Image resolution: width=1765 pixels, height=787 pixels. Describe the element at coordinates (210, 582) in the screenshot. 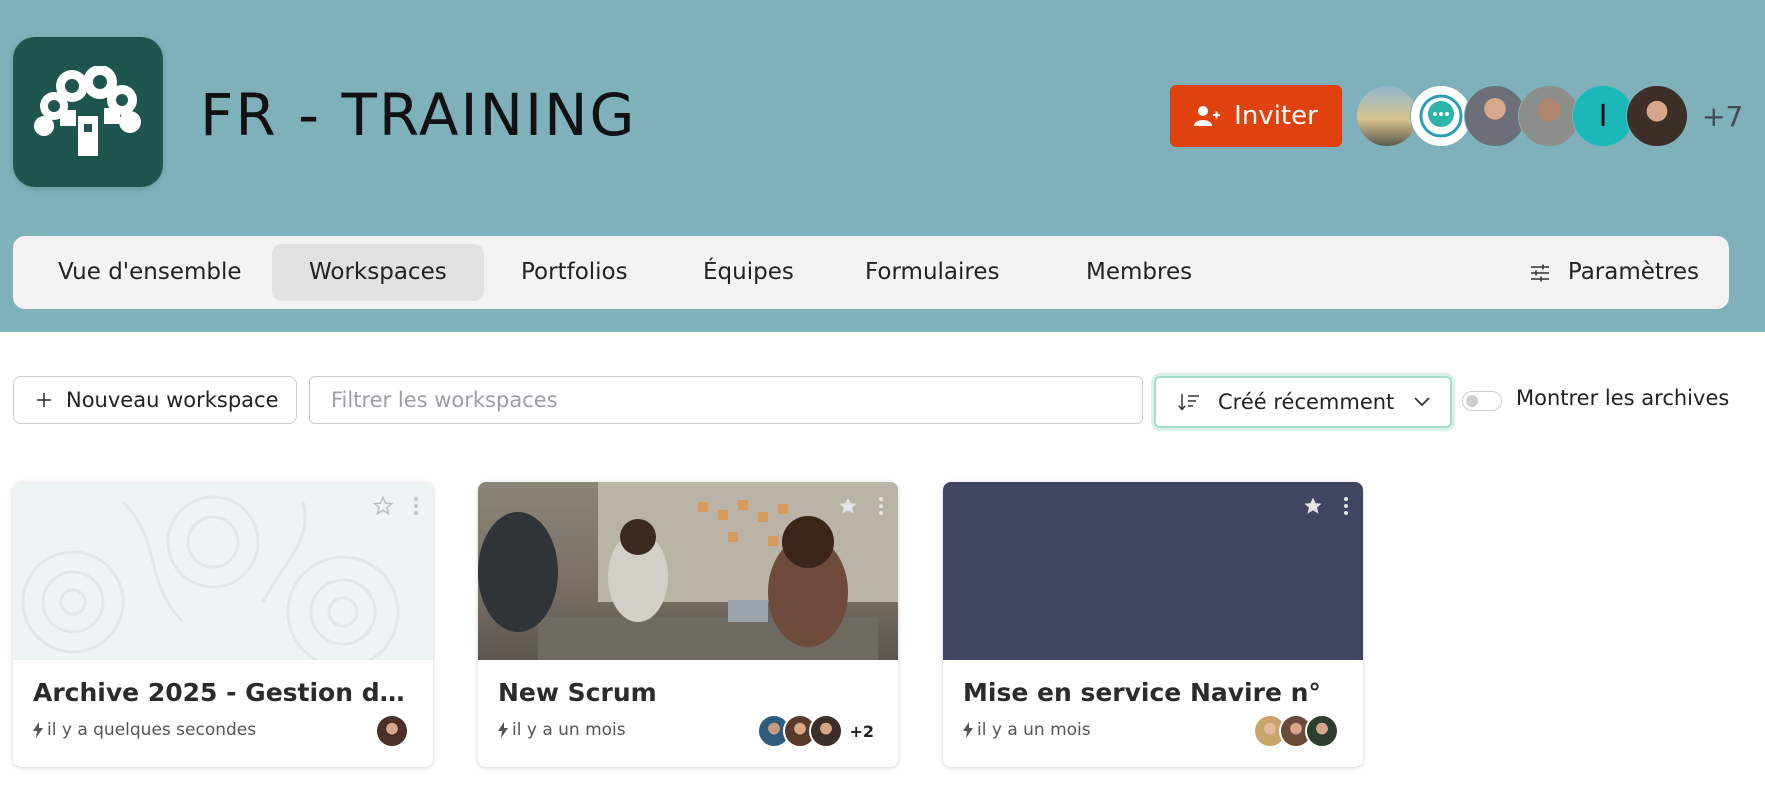

I see `paisley-pattern-icon` at that location.